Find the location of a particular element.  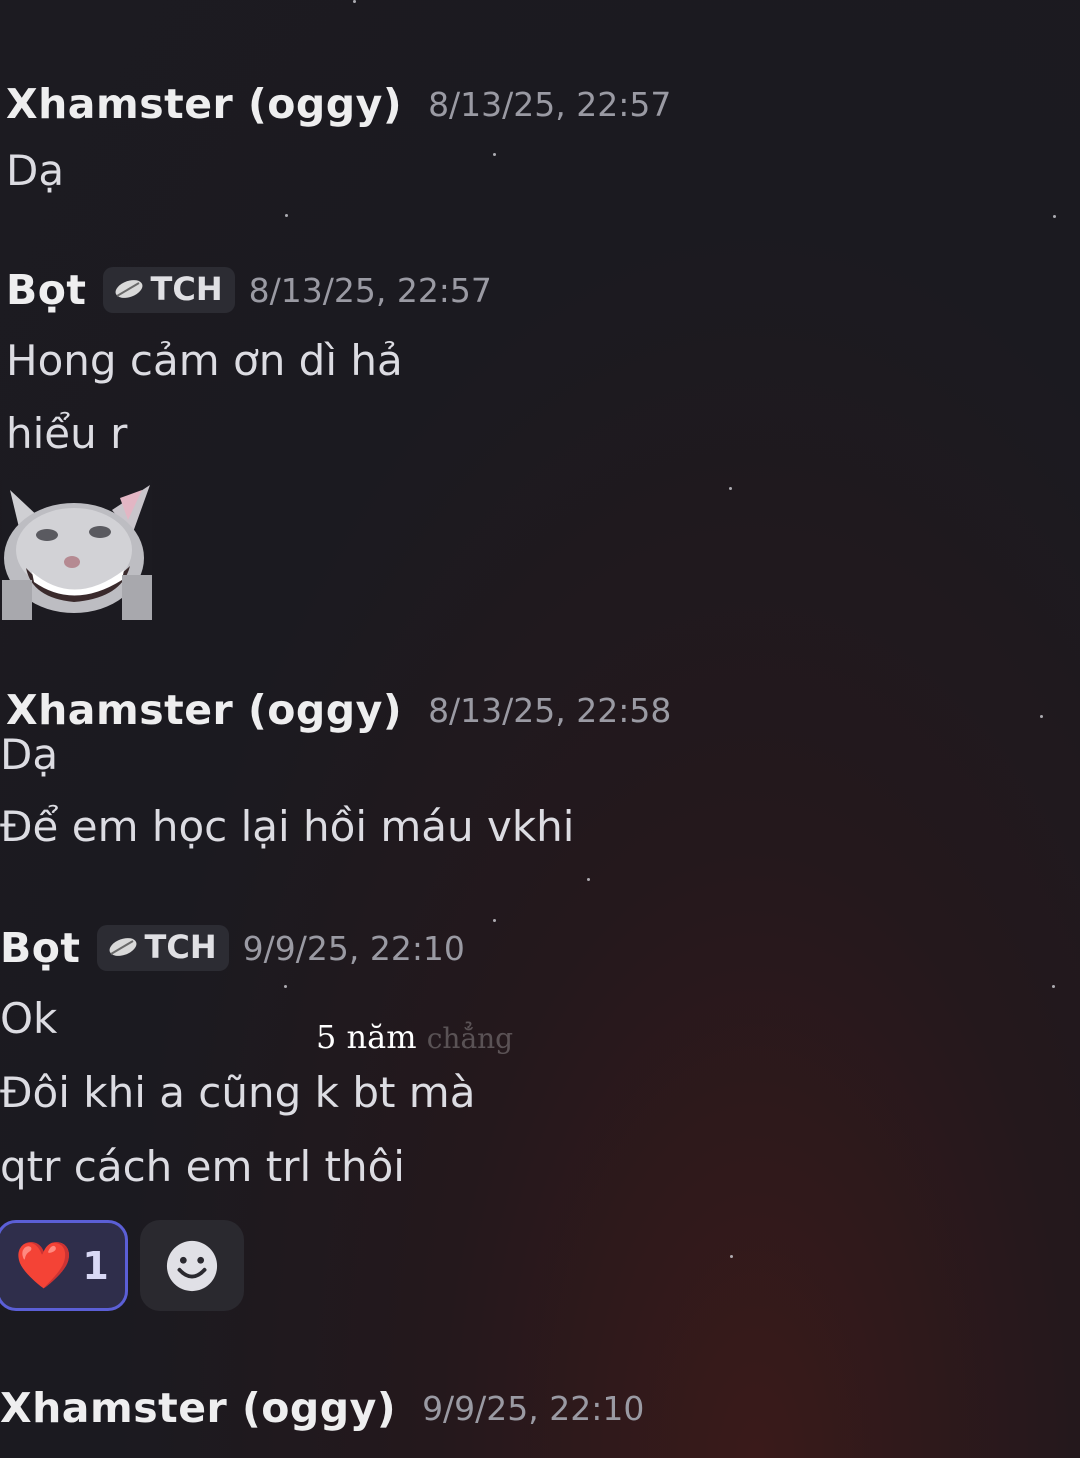

message-group: Xhamster (oggy) 9/9/25, 22:10 is located at coordinates (322, 1408).